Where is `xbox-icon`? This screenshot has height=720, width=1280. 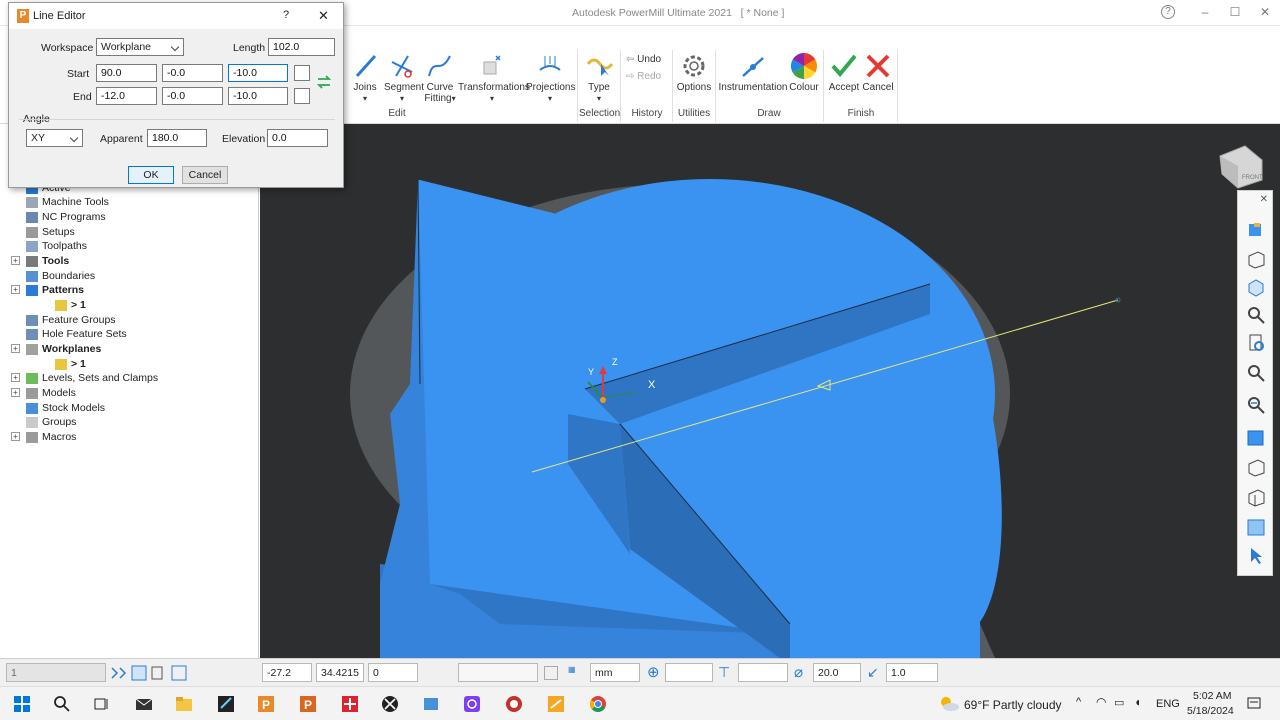 xbox-icon is located at coordinates (390, 704).